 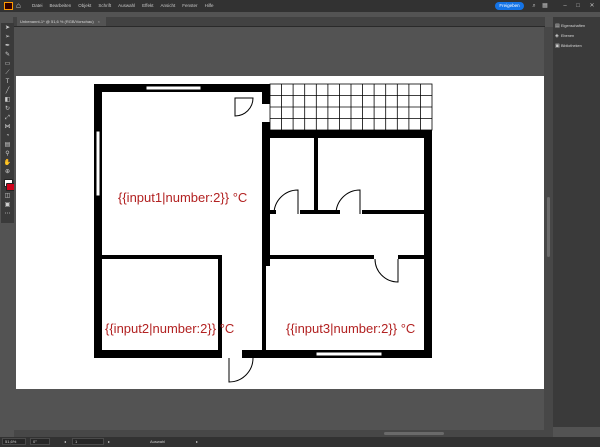 What do you see at coordinates (99, 21) in the screenshot?
I see `tab-close-icon: ×` at bounding box center [99, 21].